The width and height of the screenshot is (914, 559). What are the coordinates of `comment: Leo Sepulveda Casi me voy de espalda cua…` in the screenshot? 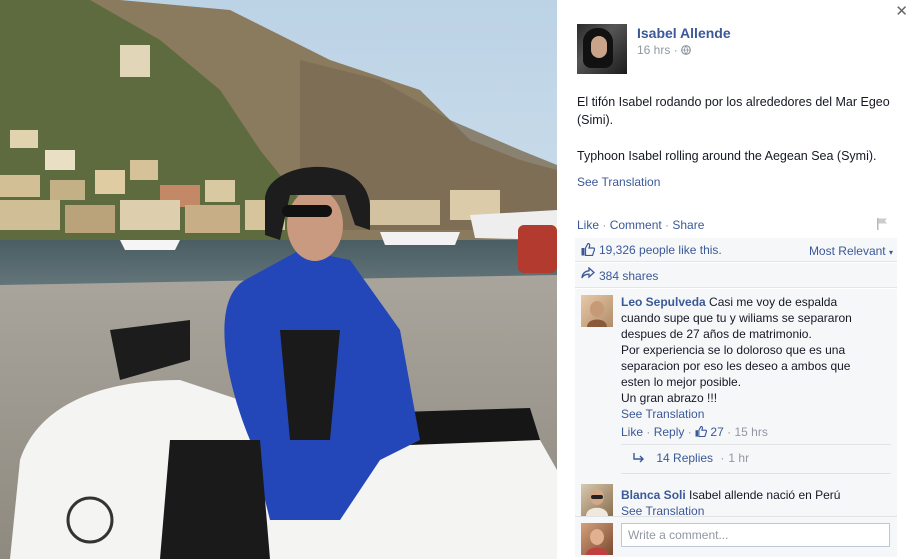 It's located at (755, 367).